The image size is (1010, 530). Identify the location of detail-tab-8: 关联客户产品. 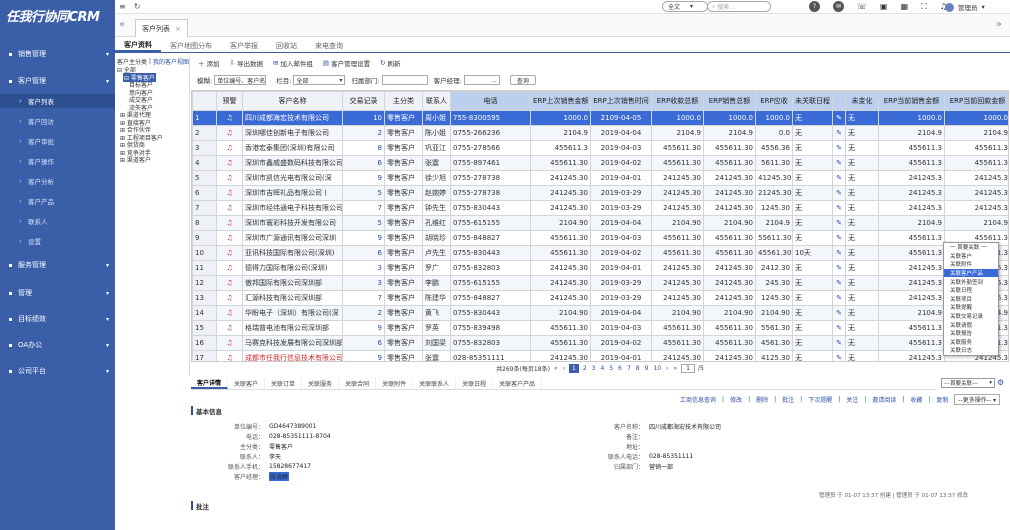
(518, 383).